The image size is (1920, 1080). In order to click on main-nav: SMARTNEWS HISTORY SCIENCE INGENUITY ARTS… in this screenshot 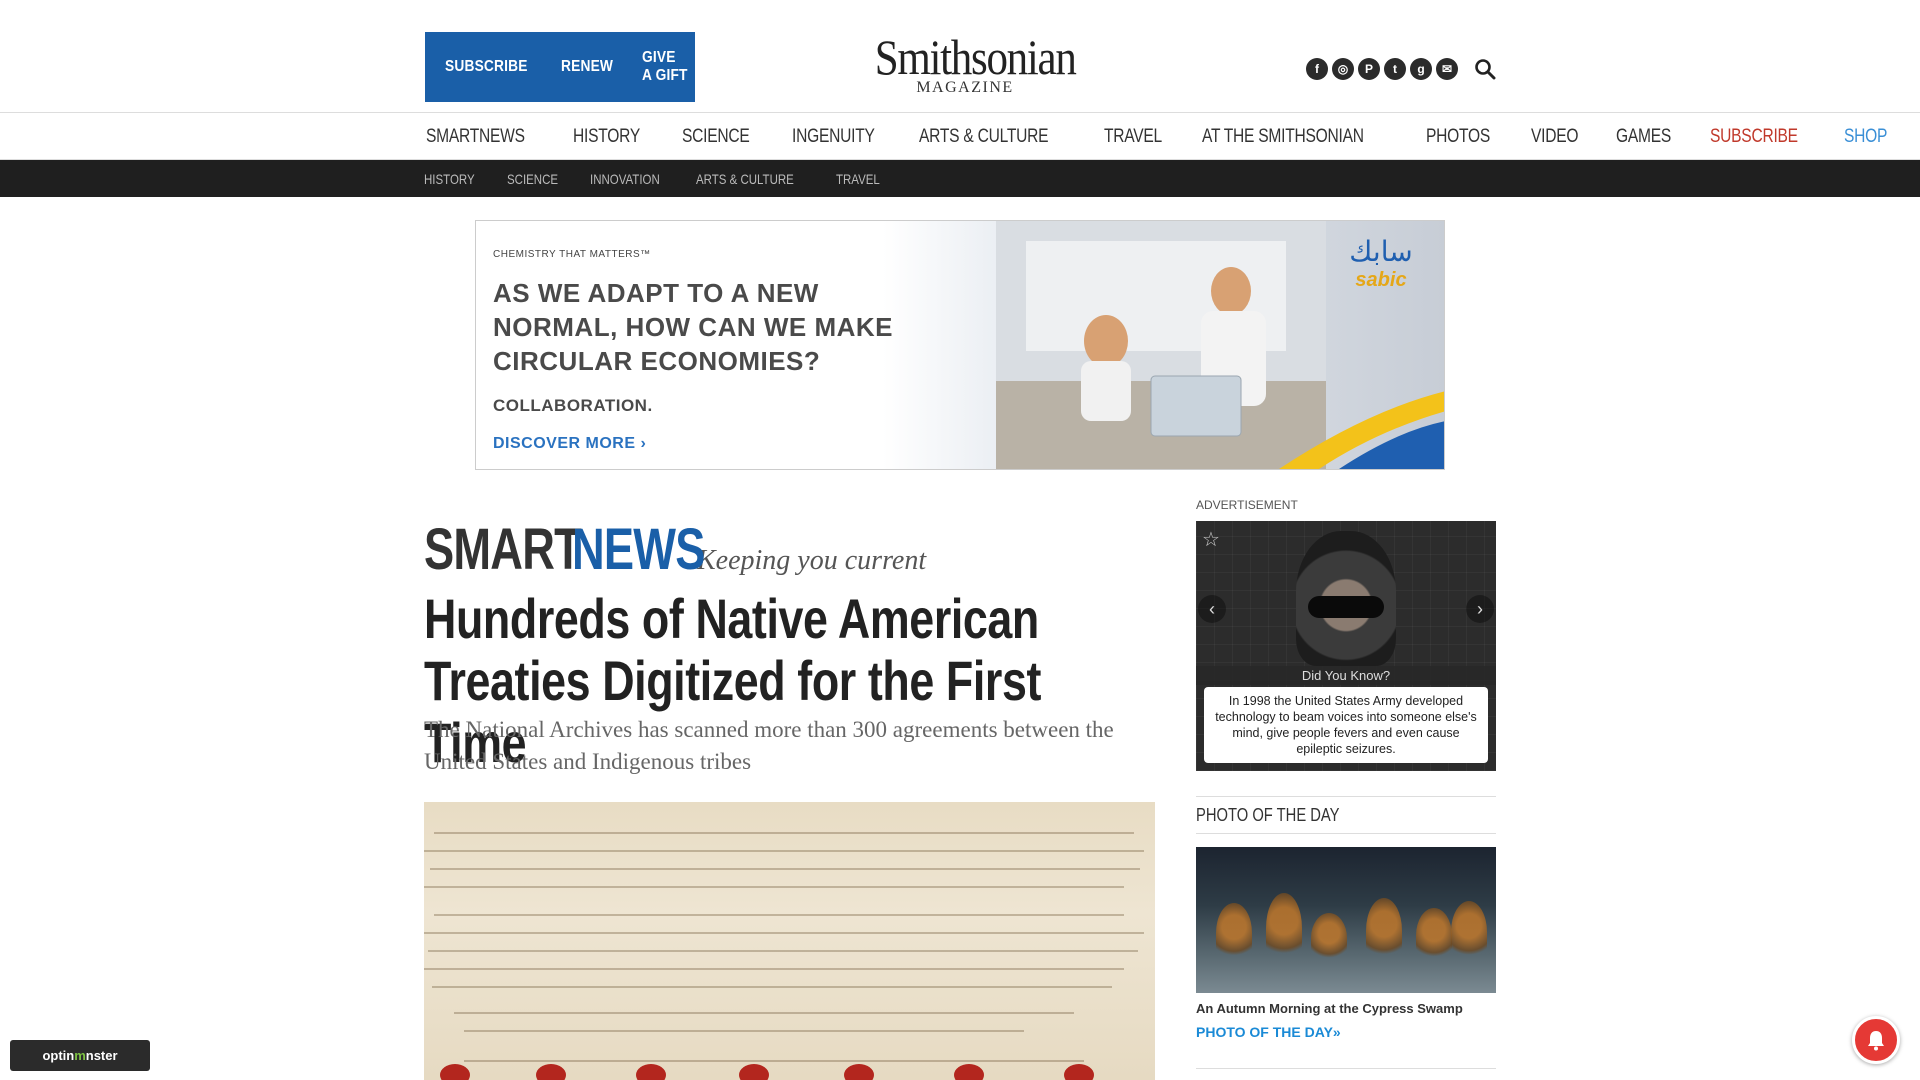, I will do `click(960, 136)`.